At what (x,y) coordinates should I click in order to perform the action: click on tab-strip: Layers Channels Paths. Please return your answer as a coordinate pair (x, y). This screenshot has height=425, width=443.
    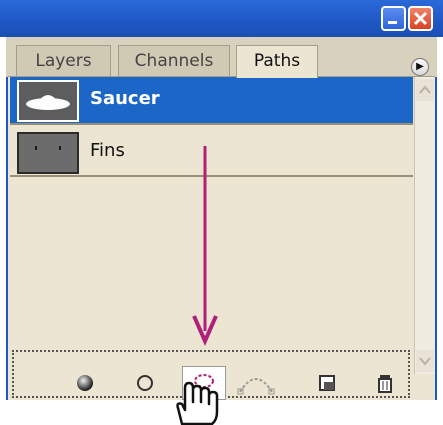
    Looking at the image, I should click on (221, 57).